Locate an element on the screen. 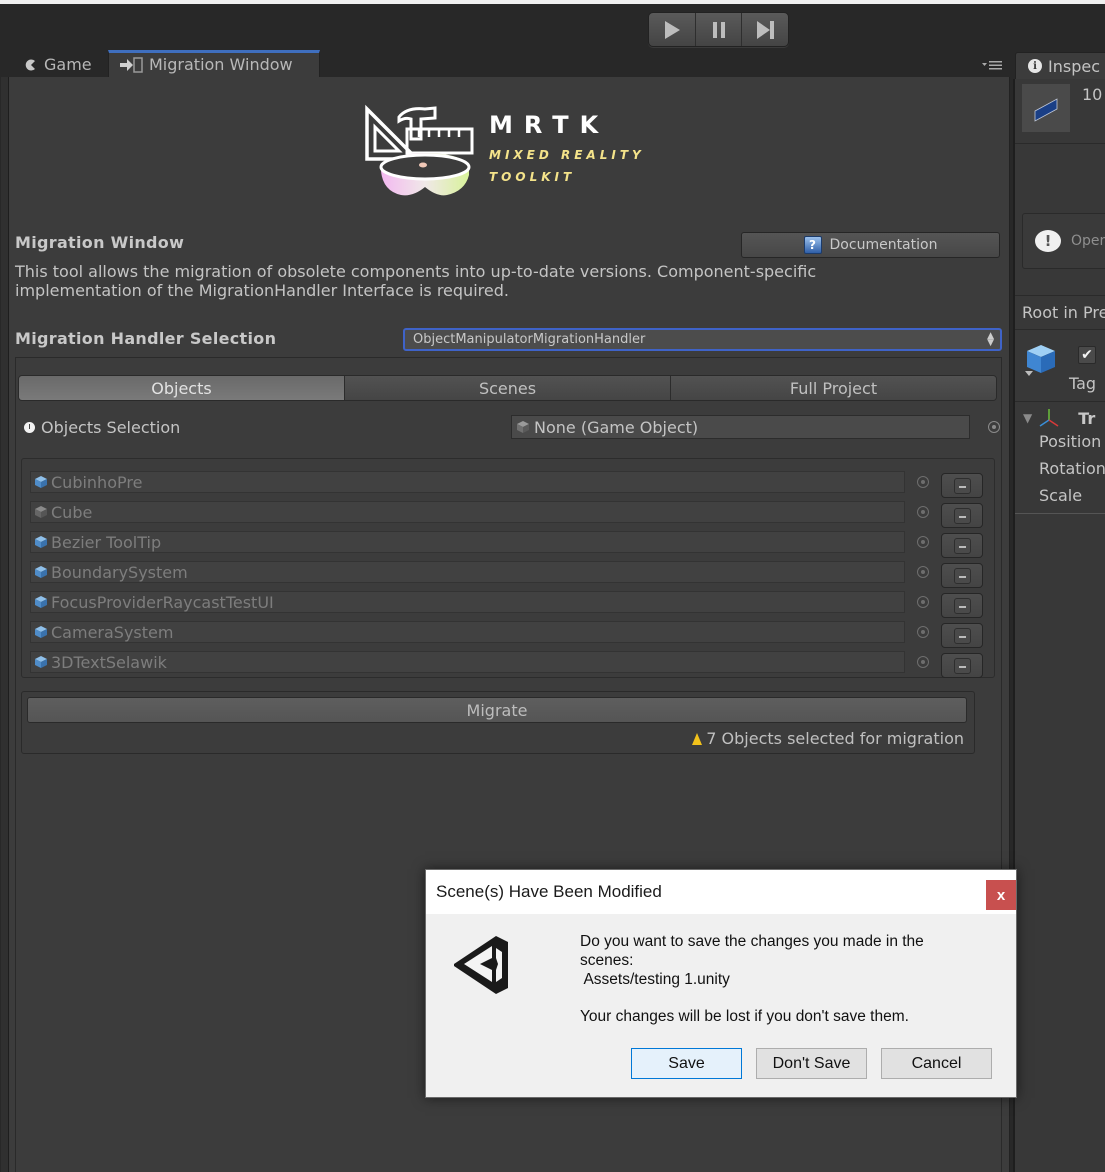 This screenshot has height=1172, width=1105. object-field: Bezier ToolTip is located at coordinates (467, 542).